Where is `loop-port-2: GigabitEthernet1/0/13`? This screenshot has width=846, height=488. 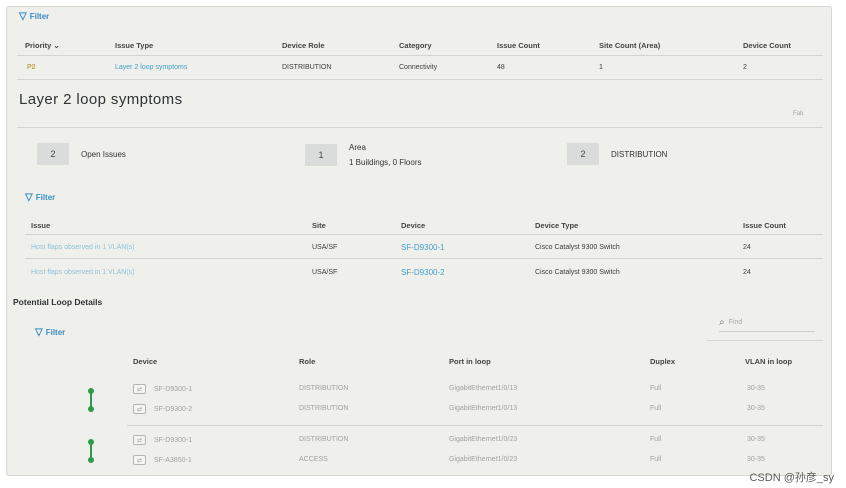 loop-port-2: GigabitEthernet1/0/13 is located at coordinates (483, 408).